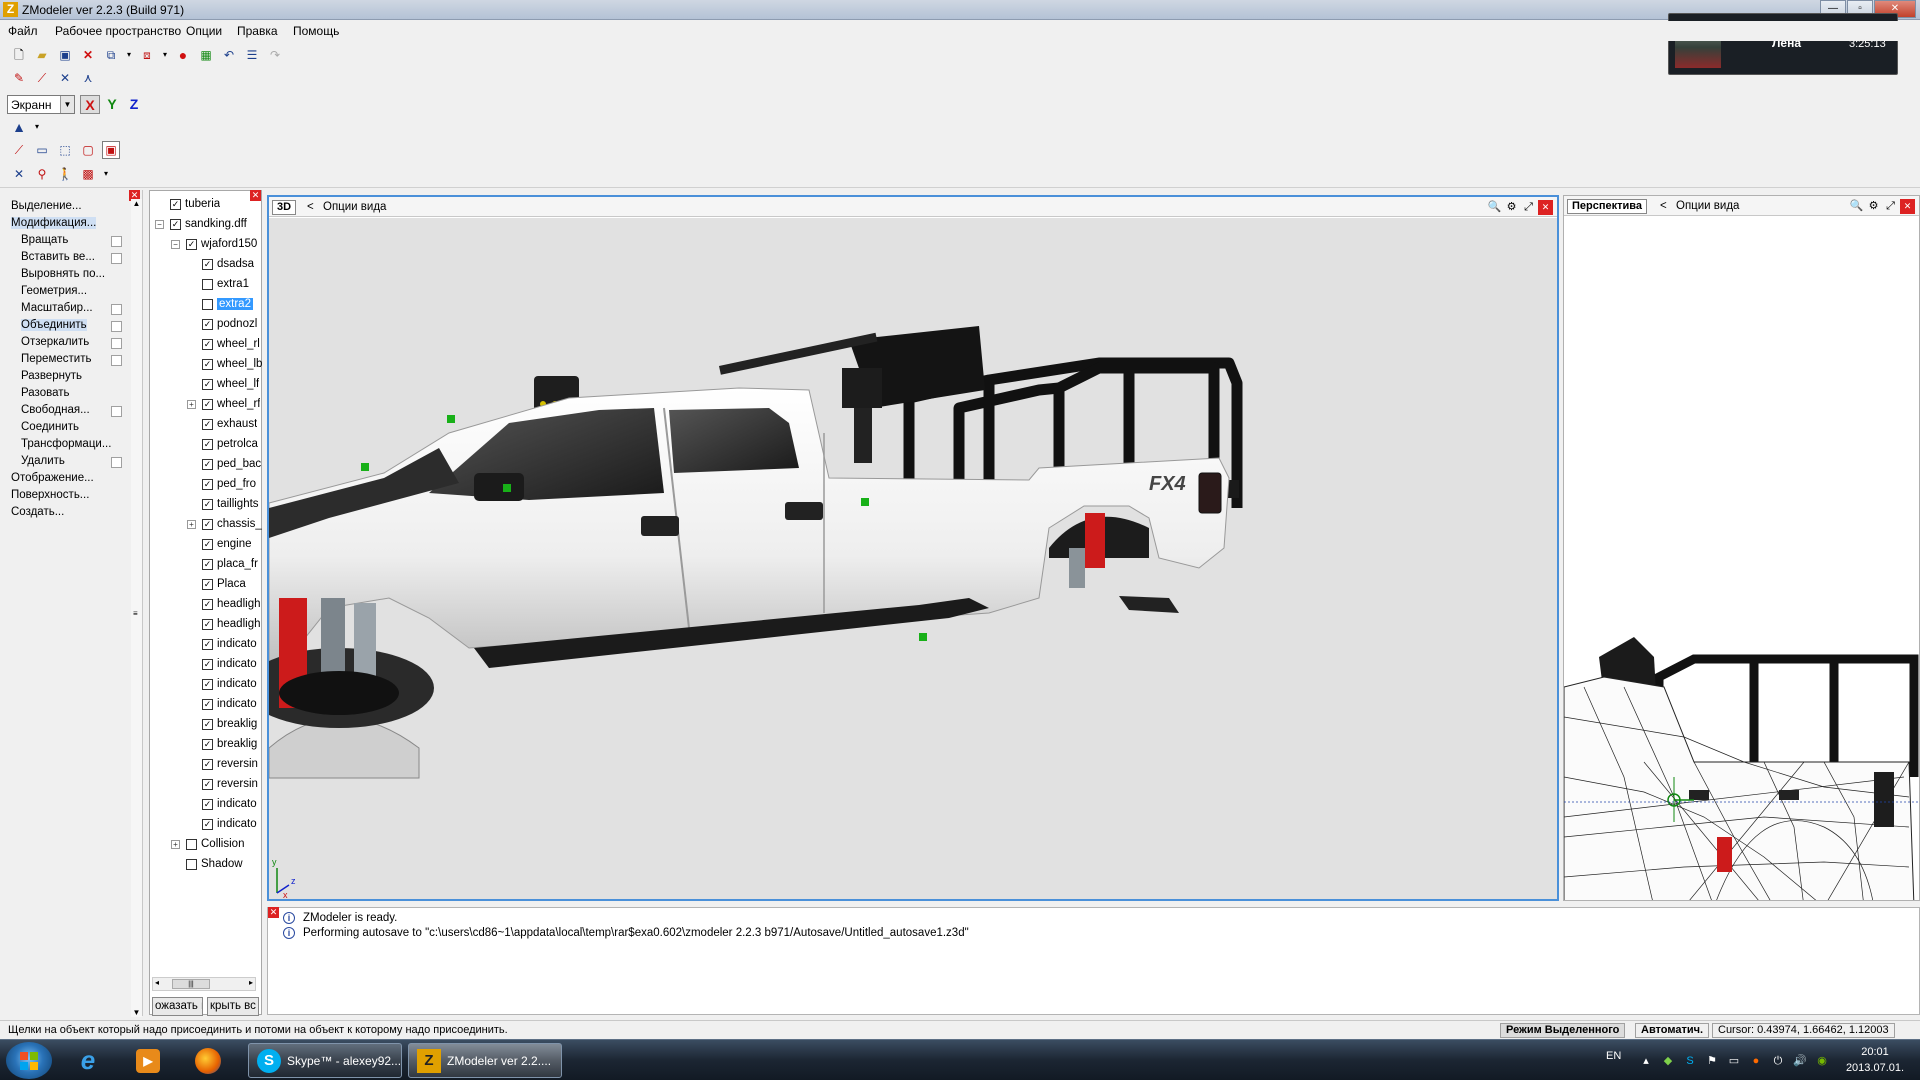 This screenshot has height=1080, width=1920. What do you see at coordinates (231, 464) in the screenshot?
I see `tree-node: ✓ ped_bac` at bounding box center [231, 464].